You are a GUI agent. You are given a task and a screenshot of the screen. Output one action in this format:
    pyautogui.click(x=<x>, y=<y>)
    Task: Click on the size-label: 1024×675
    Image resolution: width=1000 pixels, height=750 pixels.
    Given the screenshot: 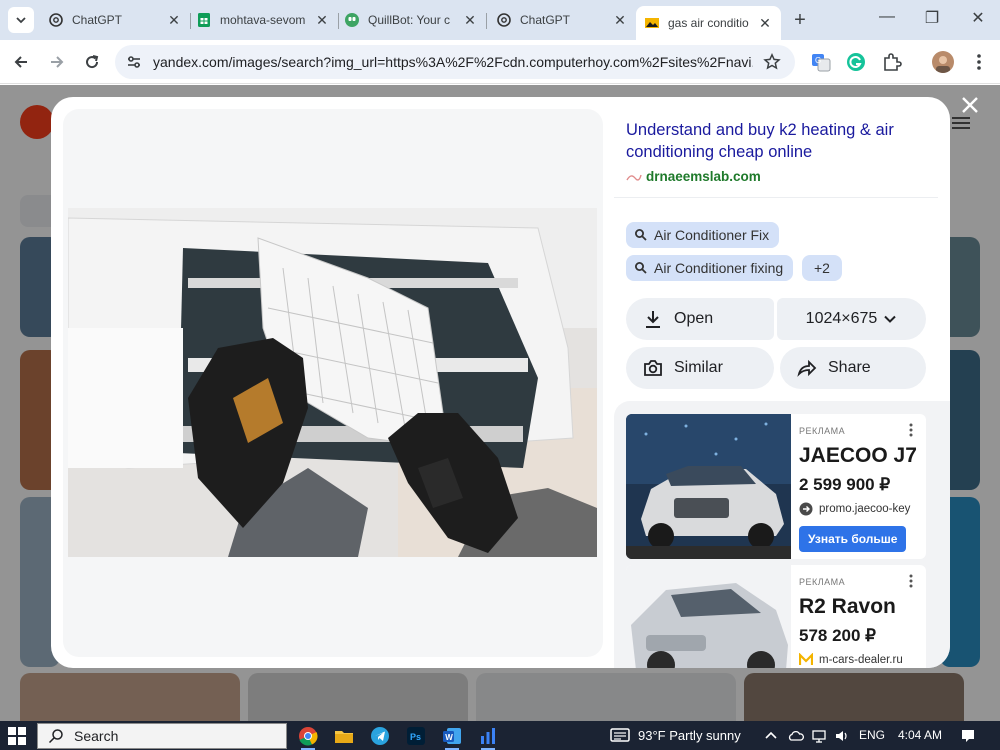 What is the action you would take?
    pyautogui.click(x=841, y=318)
    